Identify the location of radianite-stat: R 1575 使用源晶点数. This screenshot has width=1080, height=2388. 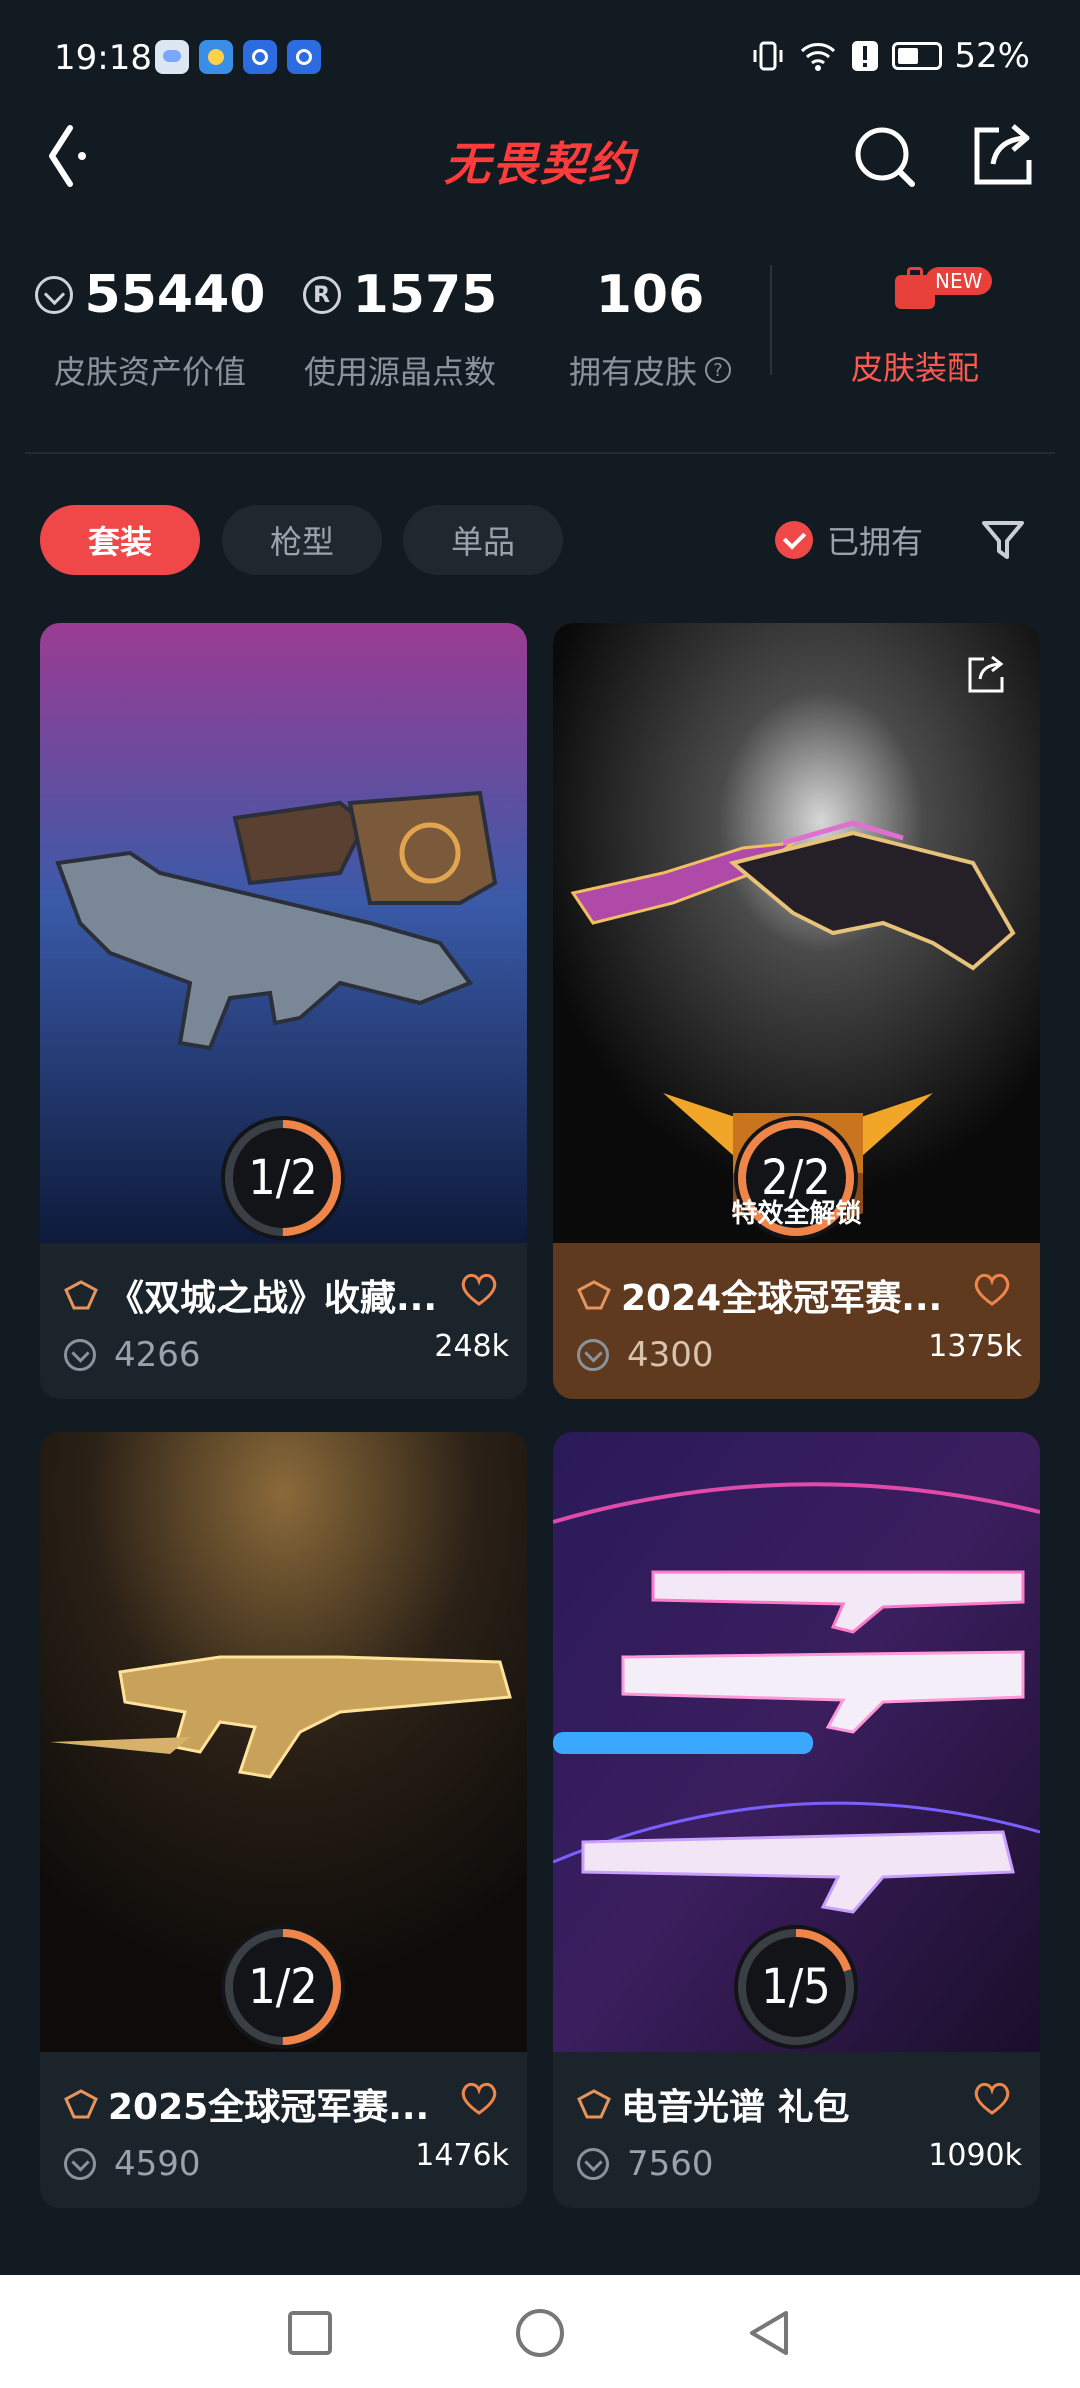
(400, 324).